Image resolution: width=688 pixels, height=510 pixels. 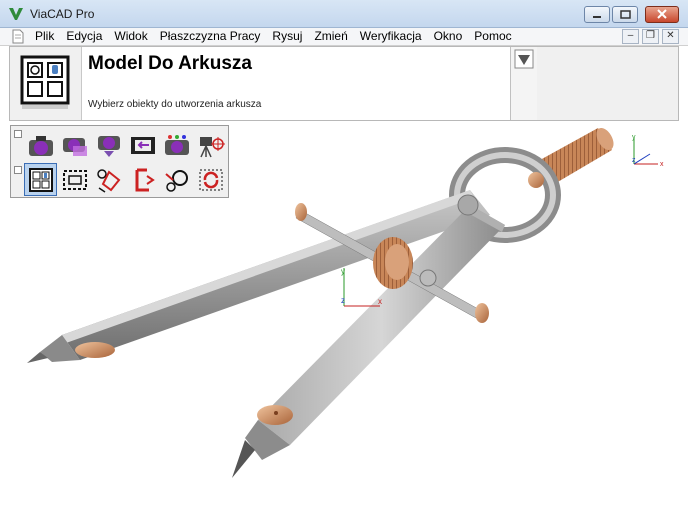 What do you see at coordinates (634, 160) in the screenshot?
I see `small-axis-z-label: z` at bounding box center [634, 160].